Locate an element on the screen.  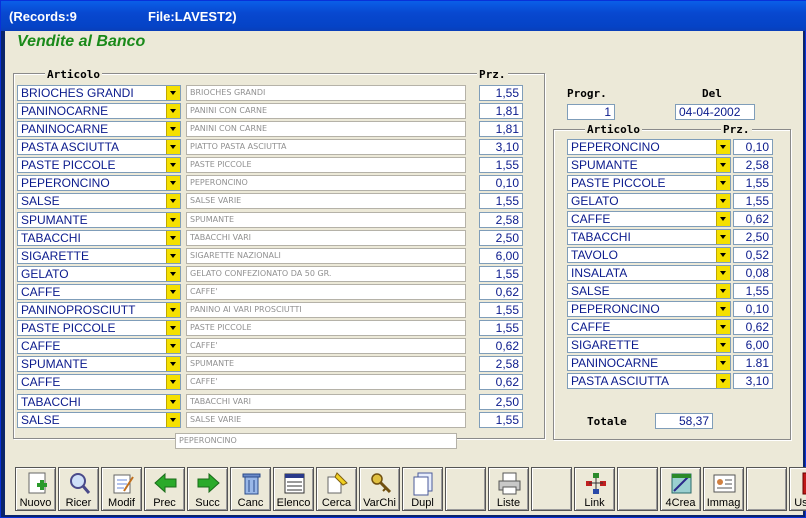
article-price: 6,00 is located at coordinates (501, 256).